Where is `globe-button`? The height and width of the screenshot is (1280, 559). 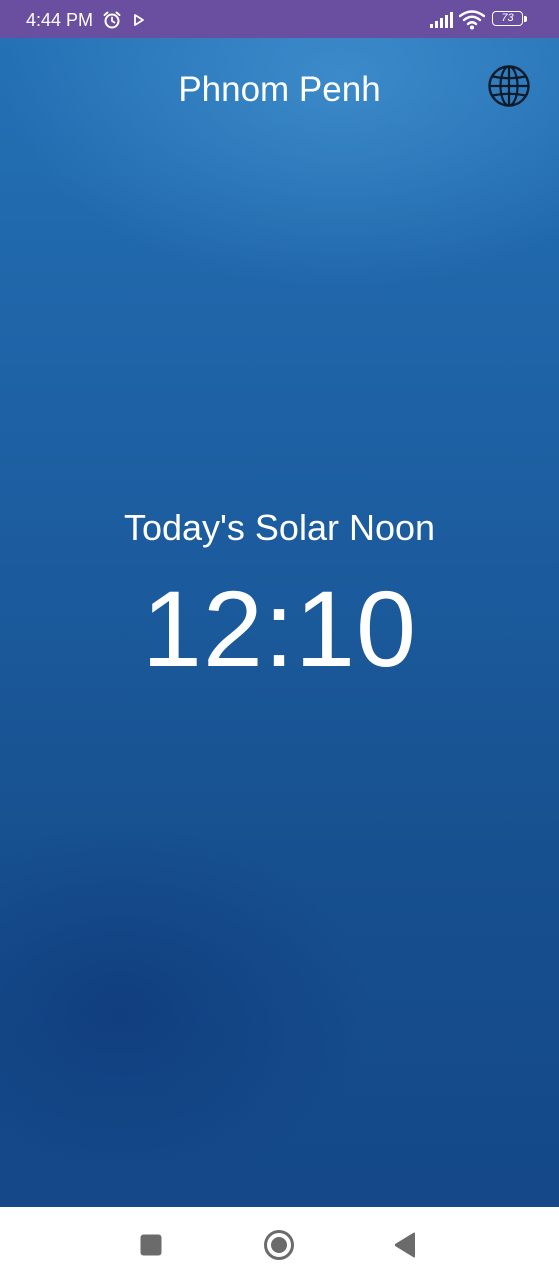
globe-button is located at coordinates (509, 86).